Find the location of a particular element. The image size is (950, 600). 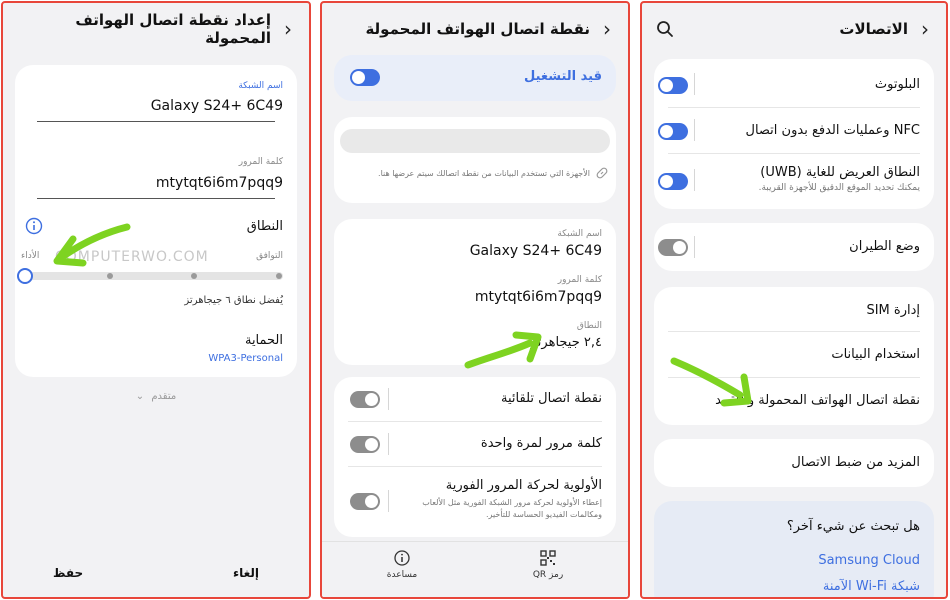

bottom-nav: رمز QR مساعدة is located at coordinates (475, 569).